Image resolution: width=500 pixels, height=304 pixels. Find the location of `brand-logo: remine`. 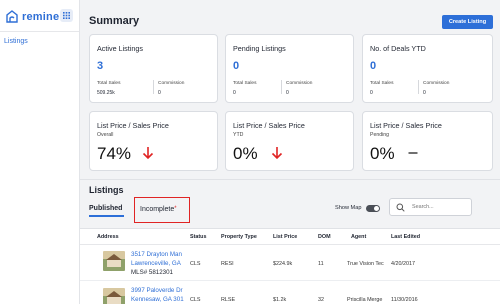

brand-logo: remine is located at coordinates (32, 17).